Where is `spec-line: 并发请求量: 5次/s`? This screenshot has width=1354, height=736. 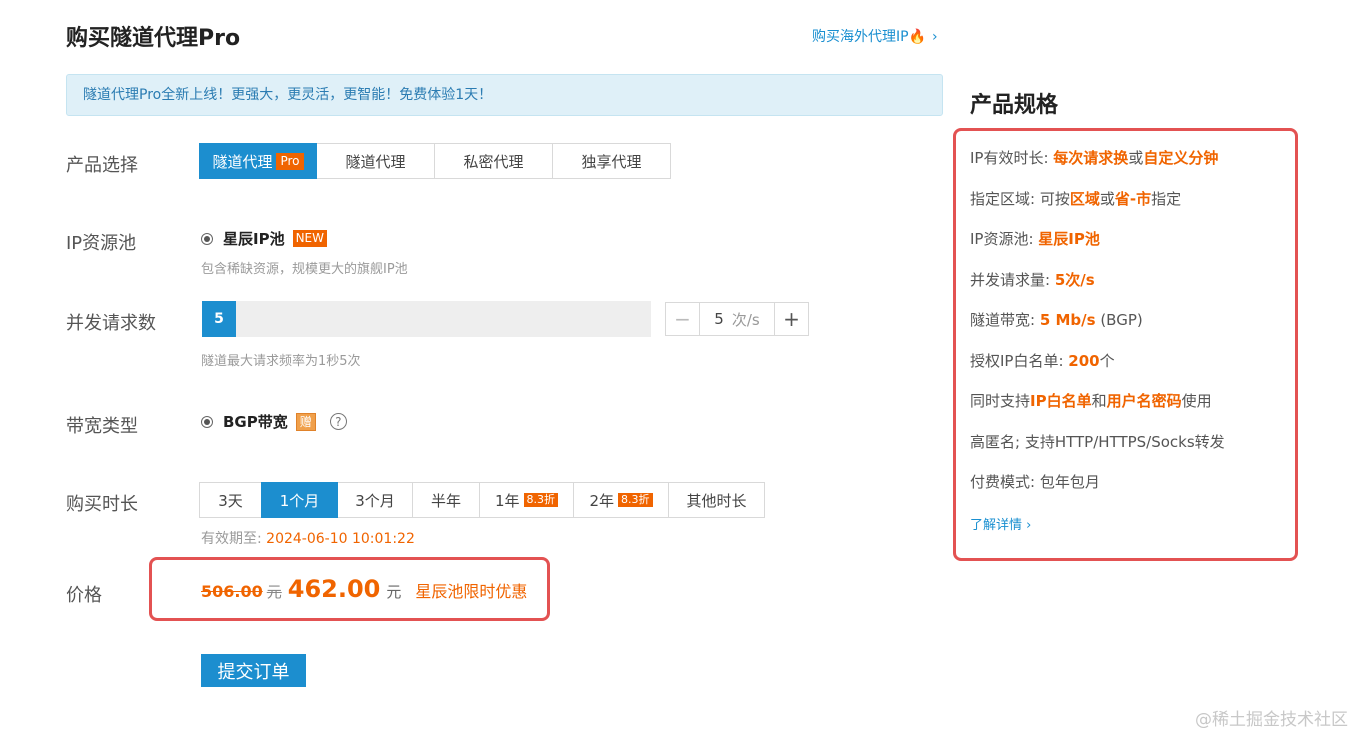 spec-line: 并发请求量: 5次/s is located at coordinates (1032, 279).